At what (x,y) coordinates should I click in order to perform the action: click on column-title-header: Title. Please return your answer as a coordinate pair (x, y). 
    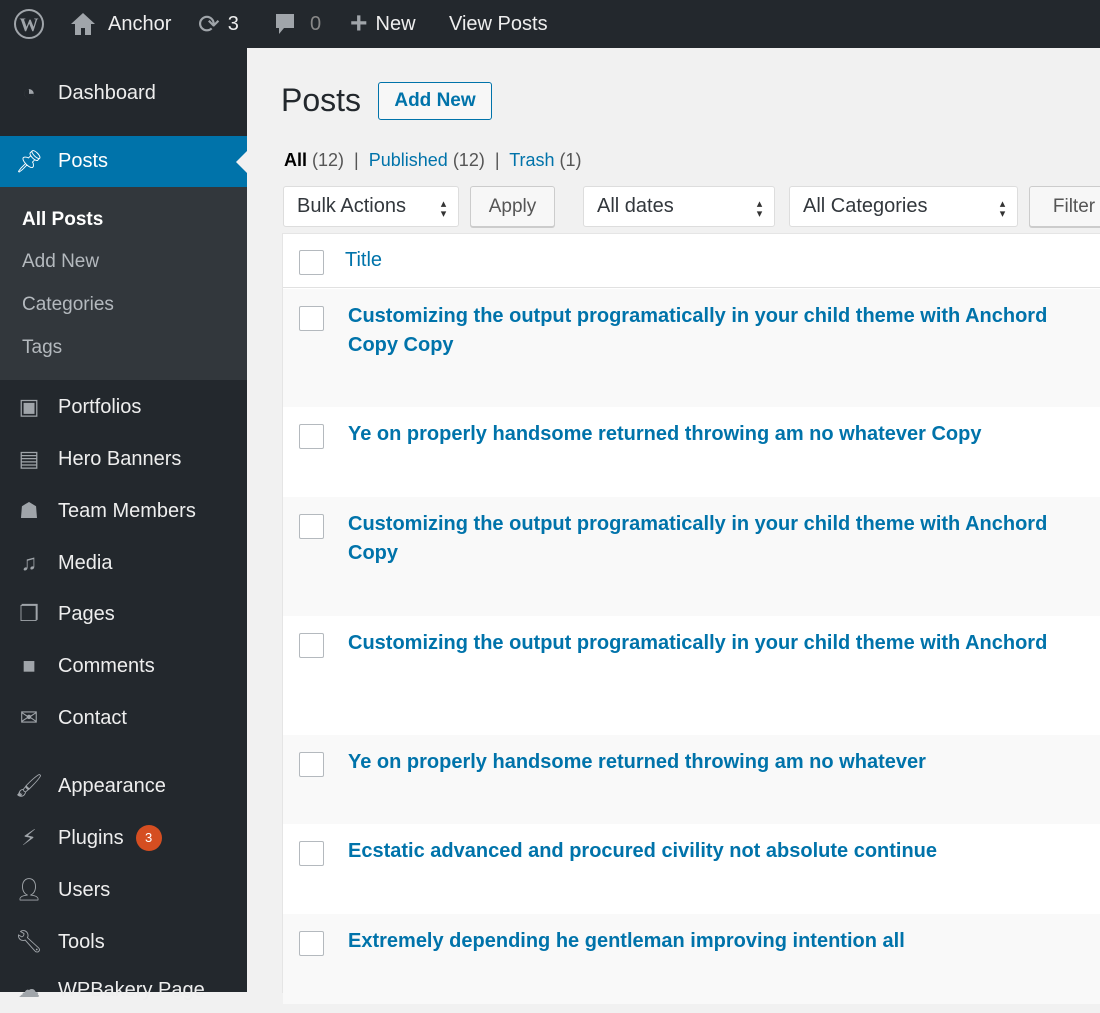
    Looking at the image, I should click on (363, 260).